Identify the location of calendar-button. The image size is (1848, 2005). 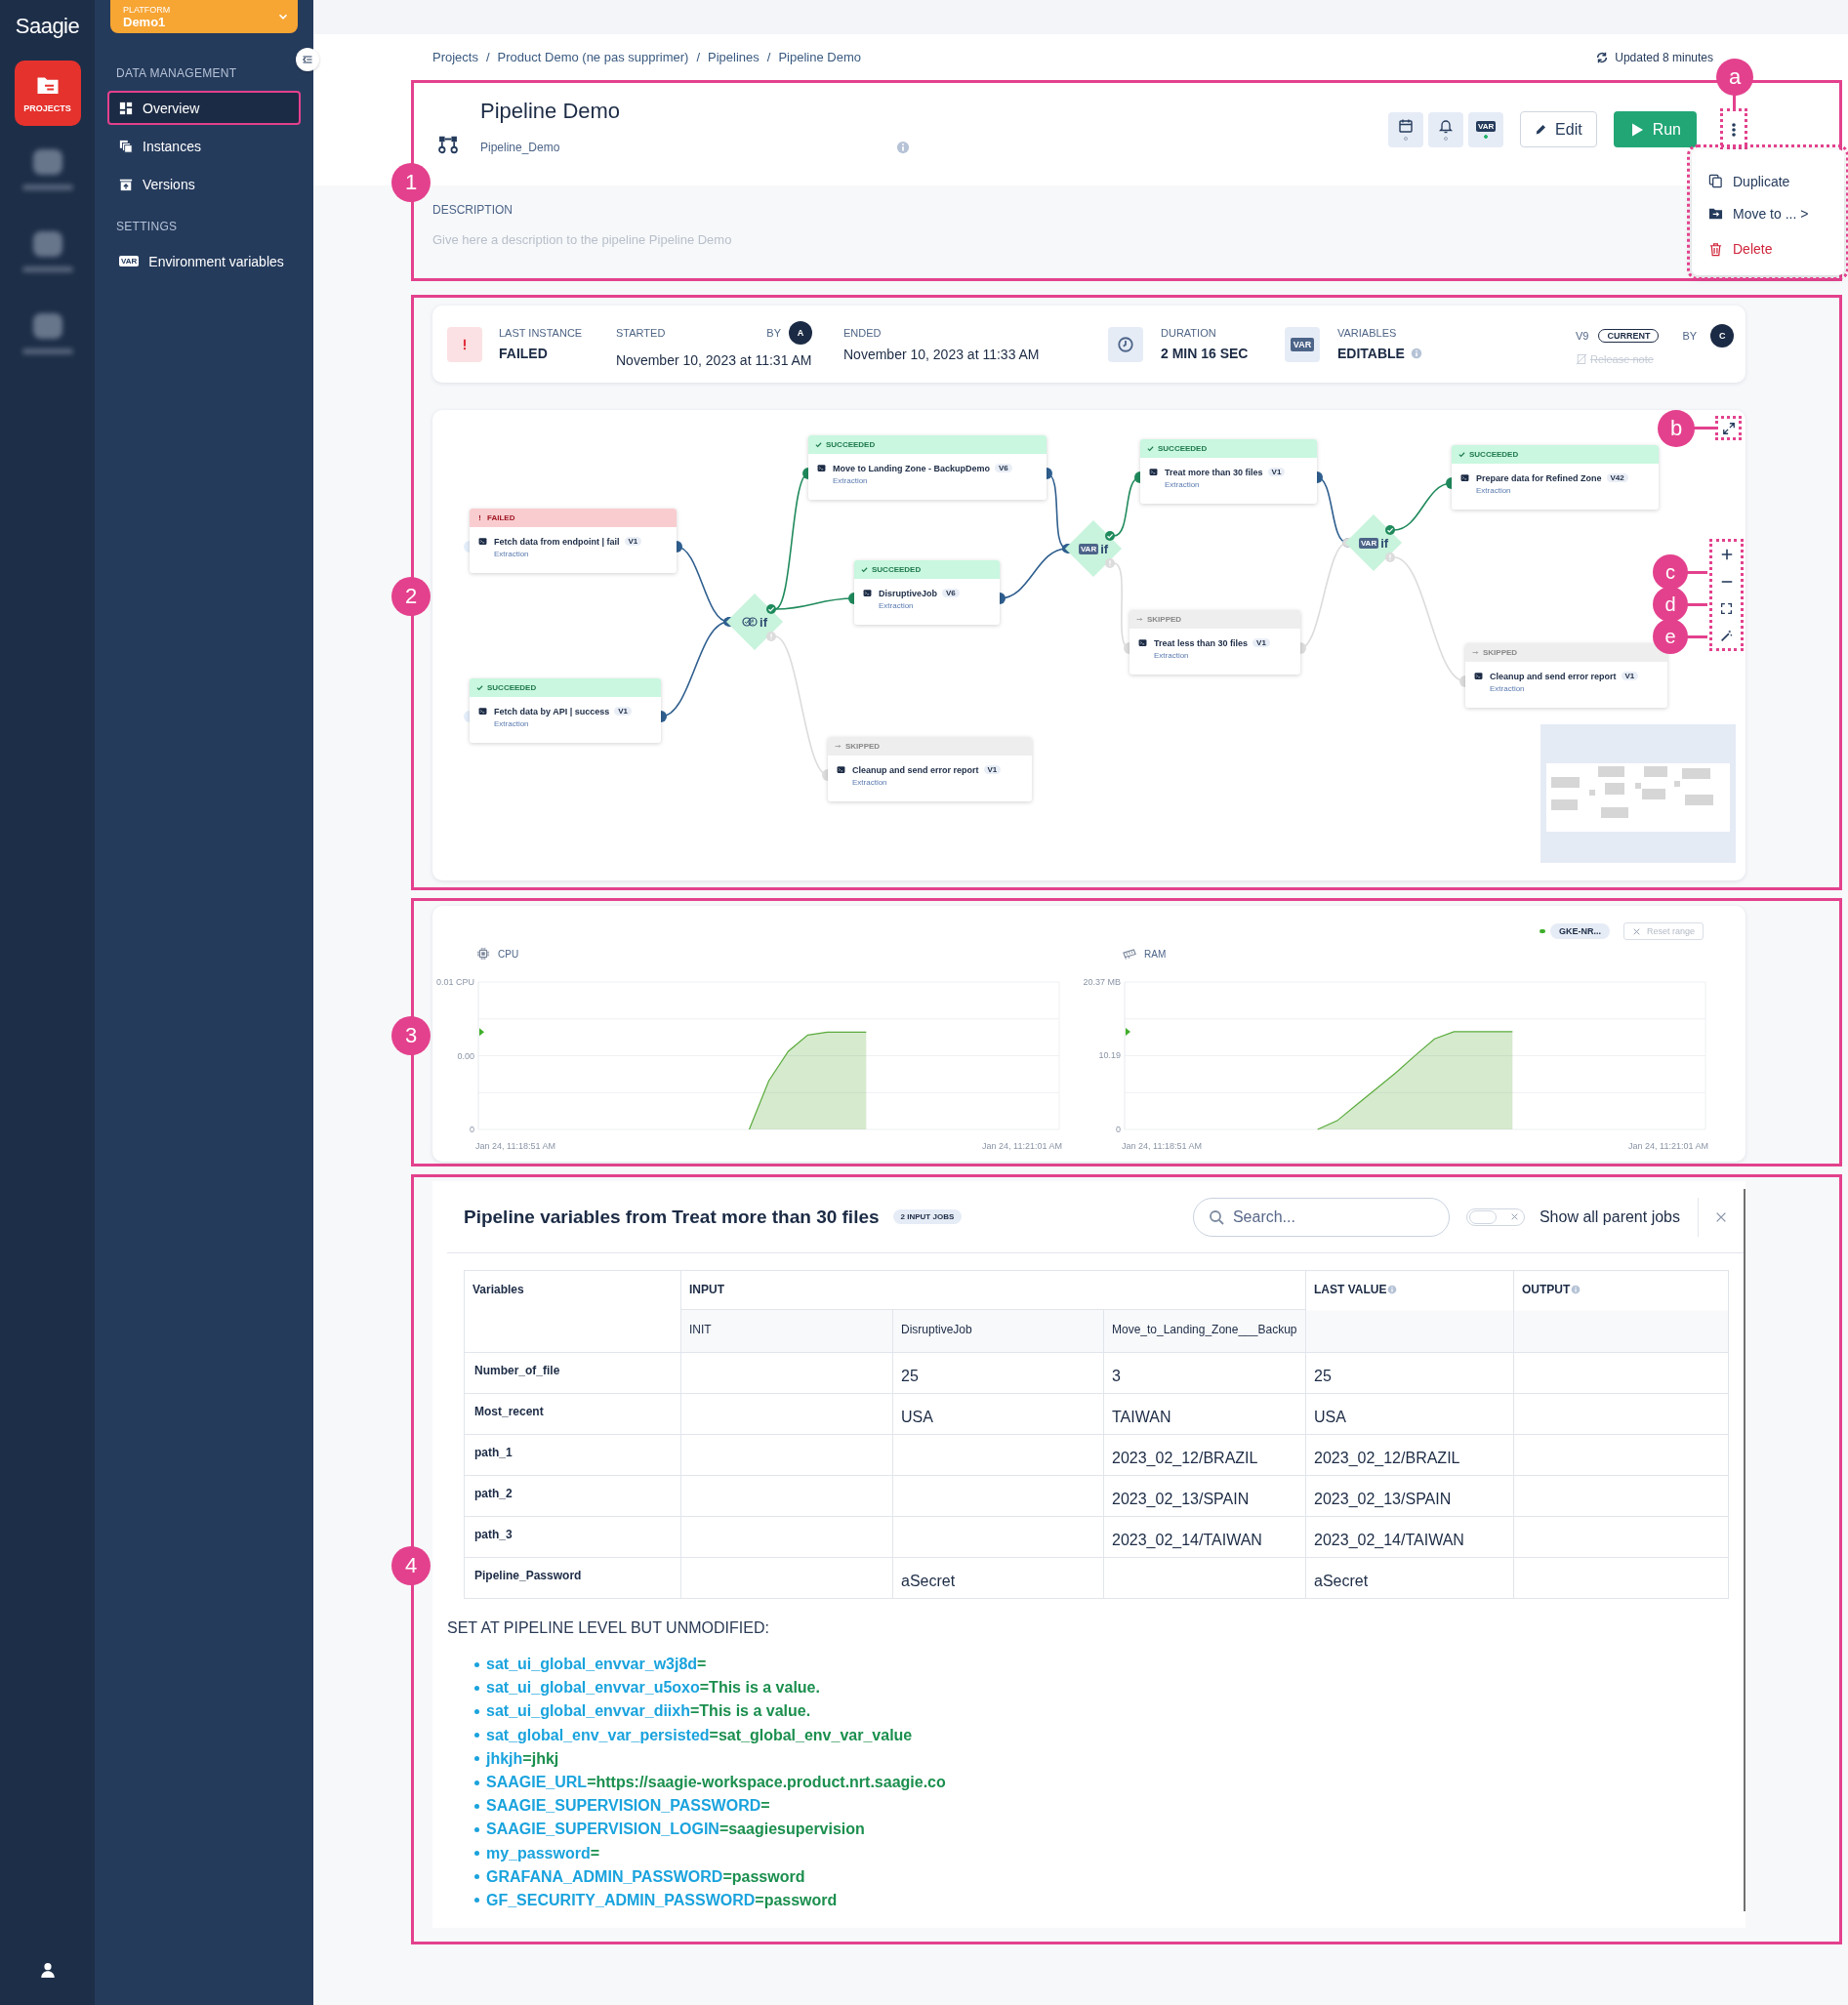
(1406, 129).